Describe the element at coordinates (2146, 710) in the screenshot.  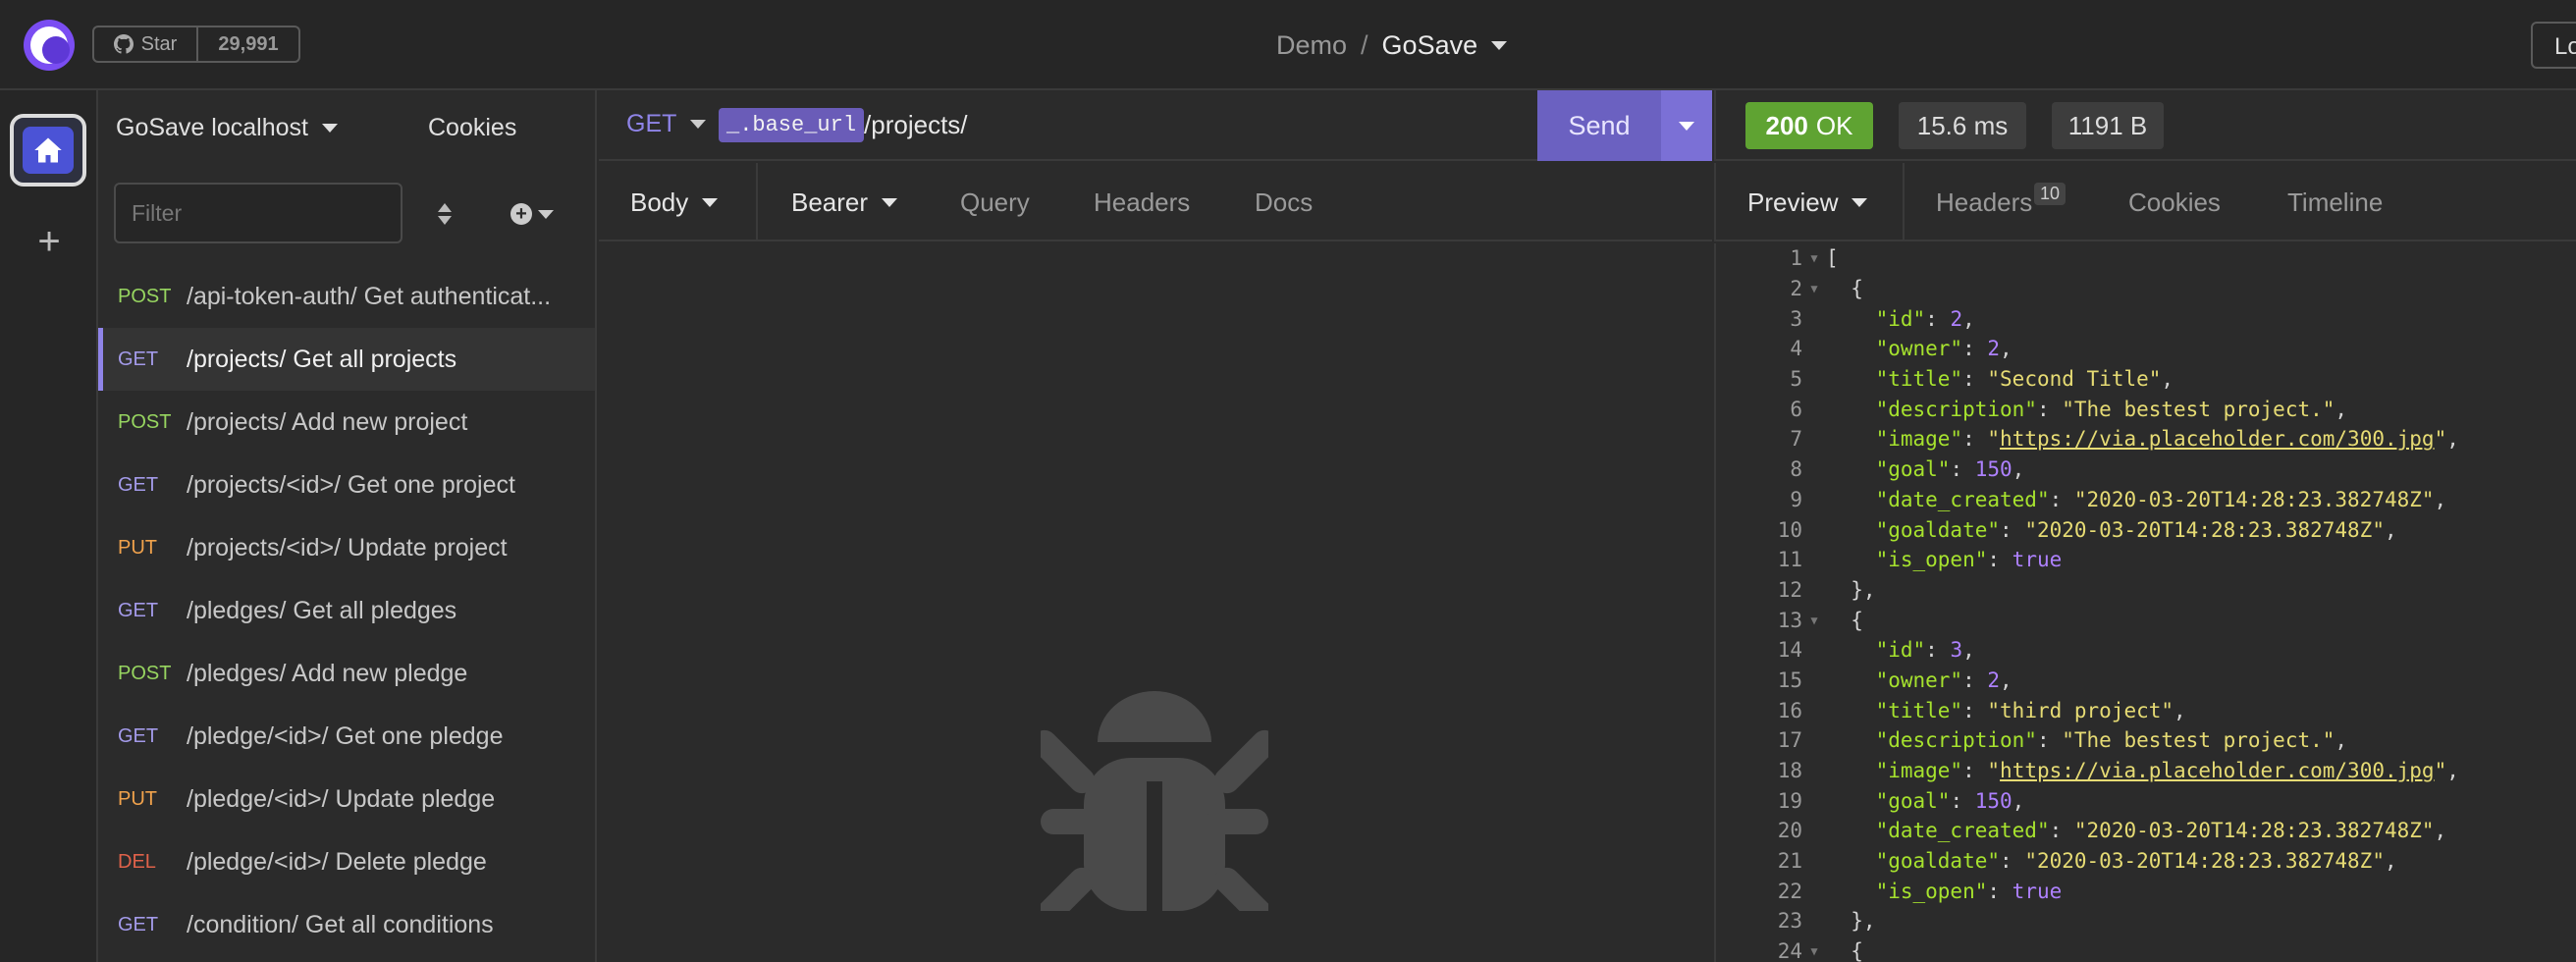
I see `code-line: 16 "title": "third project",` at that location.